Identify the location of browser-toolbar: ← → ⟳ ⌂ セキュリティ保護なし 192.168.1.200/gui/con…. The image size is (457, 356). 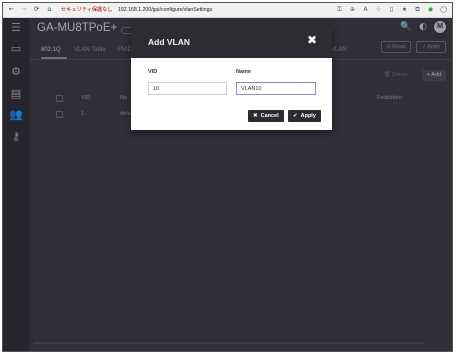
(227, 10).